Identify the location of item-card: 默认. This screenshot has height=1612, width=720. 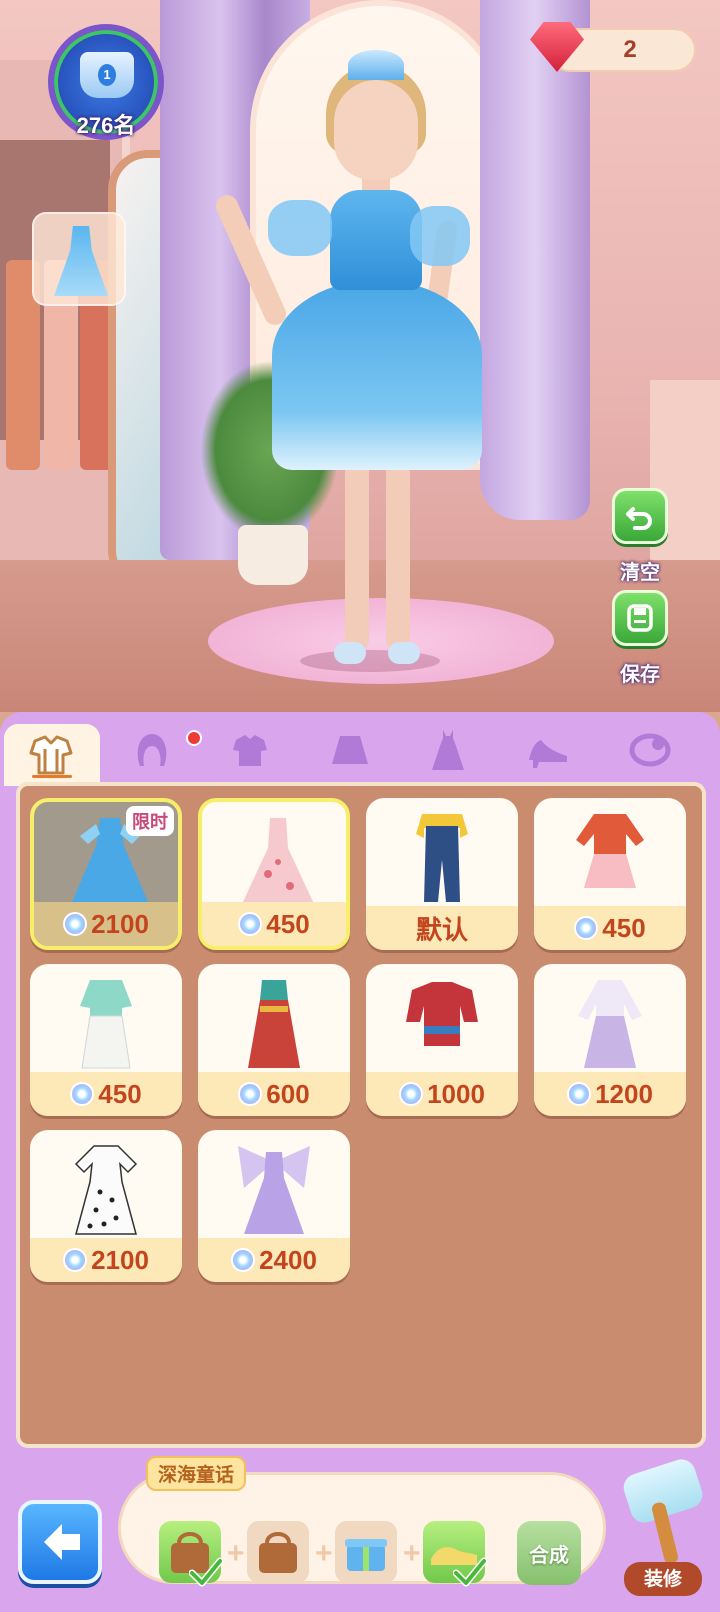
(442, 874).